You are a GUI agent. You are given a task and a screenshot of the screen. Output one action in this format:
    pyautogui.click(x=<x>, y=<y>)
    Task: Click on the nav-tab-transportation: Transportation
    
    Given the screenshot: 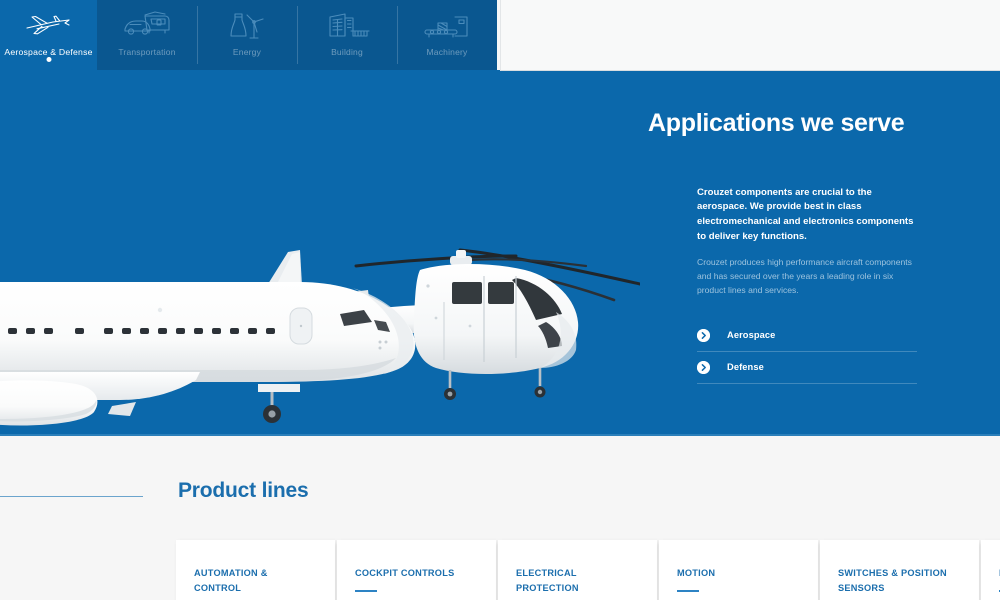 What is the action you would take?
    pyautogui.click(x=147, y=35)
    